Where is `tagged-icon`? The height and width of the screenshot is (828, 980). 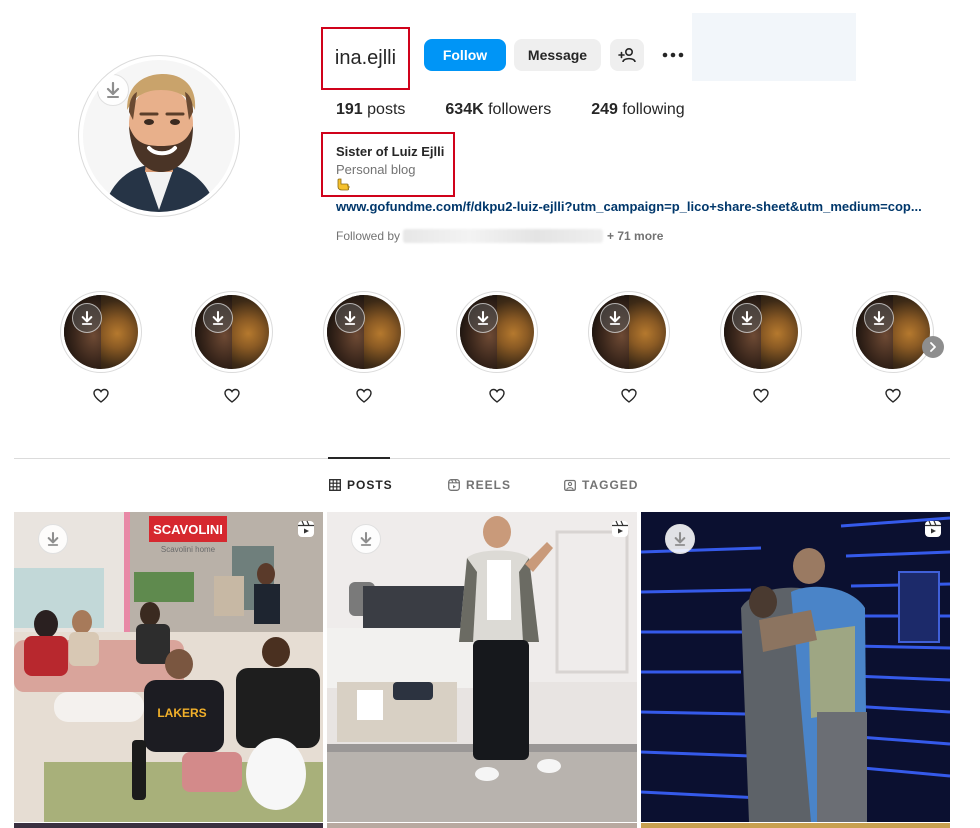 tagged-icon is located at coordinates (570, 485).